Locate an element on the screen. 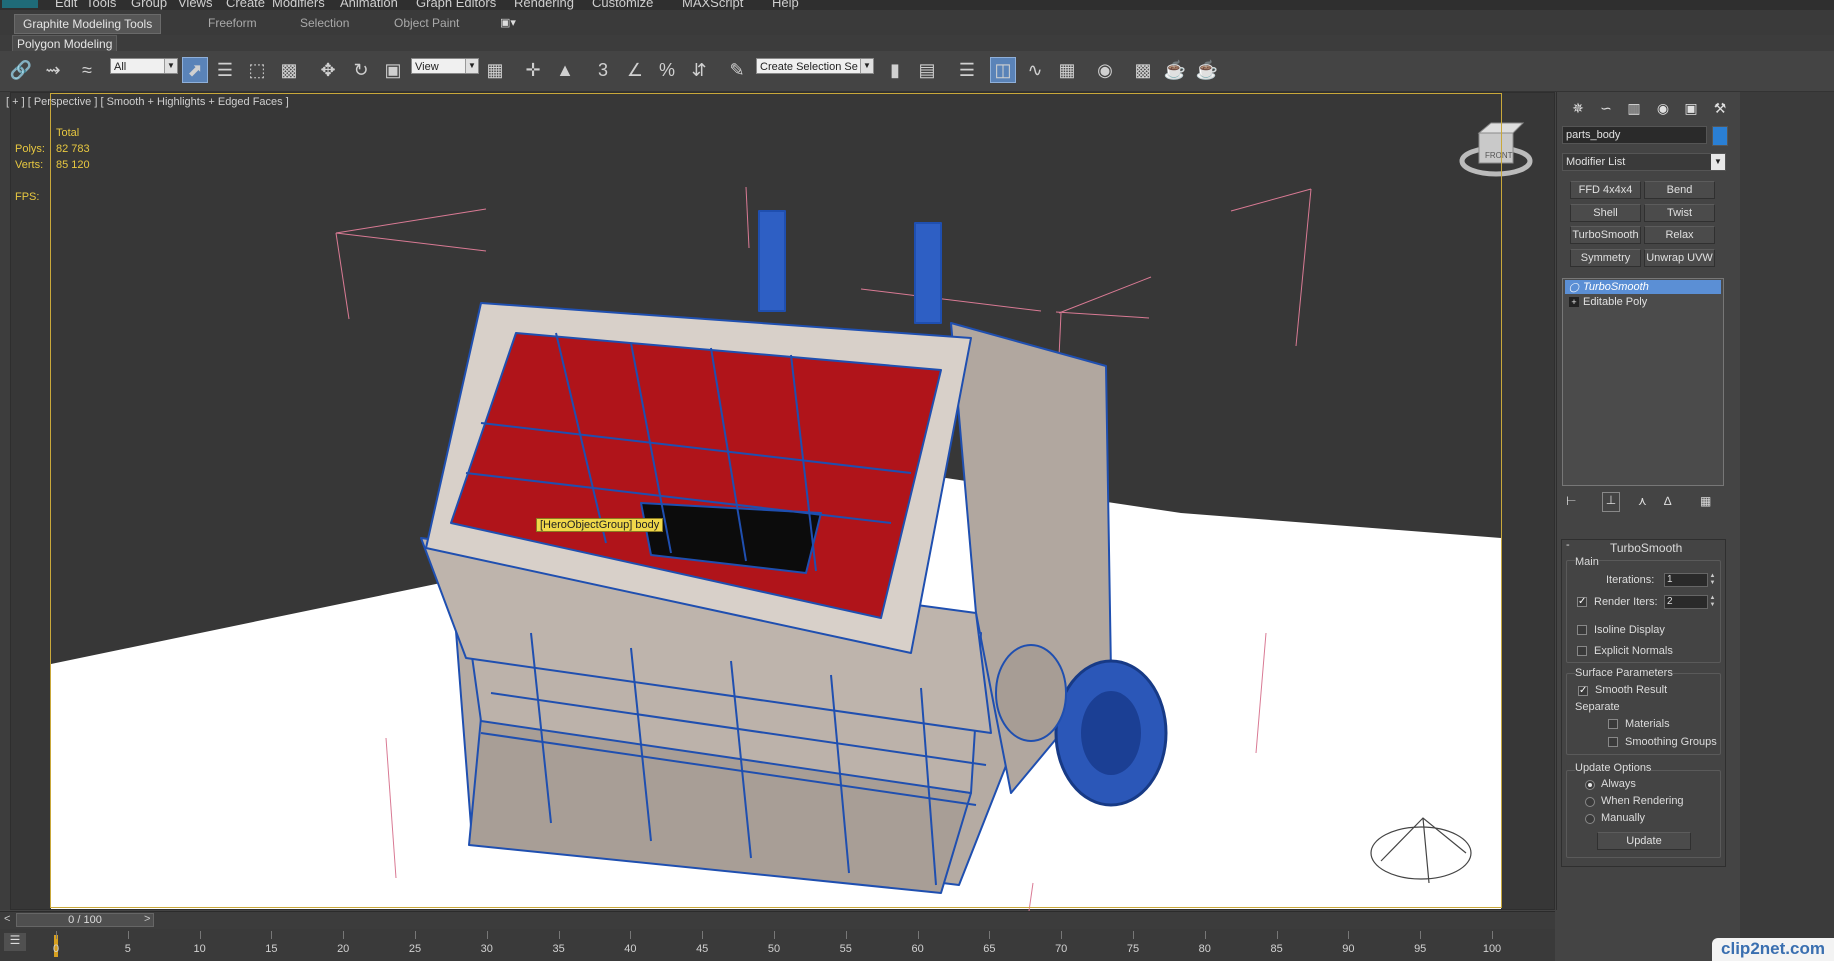  motion-tab-icon: ◉ is located at coordinates (1663, 108).